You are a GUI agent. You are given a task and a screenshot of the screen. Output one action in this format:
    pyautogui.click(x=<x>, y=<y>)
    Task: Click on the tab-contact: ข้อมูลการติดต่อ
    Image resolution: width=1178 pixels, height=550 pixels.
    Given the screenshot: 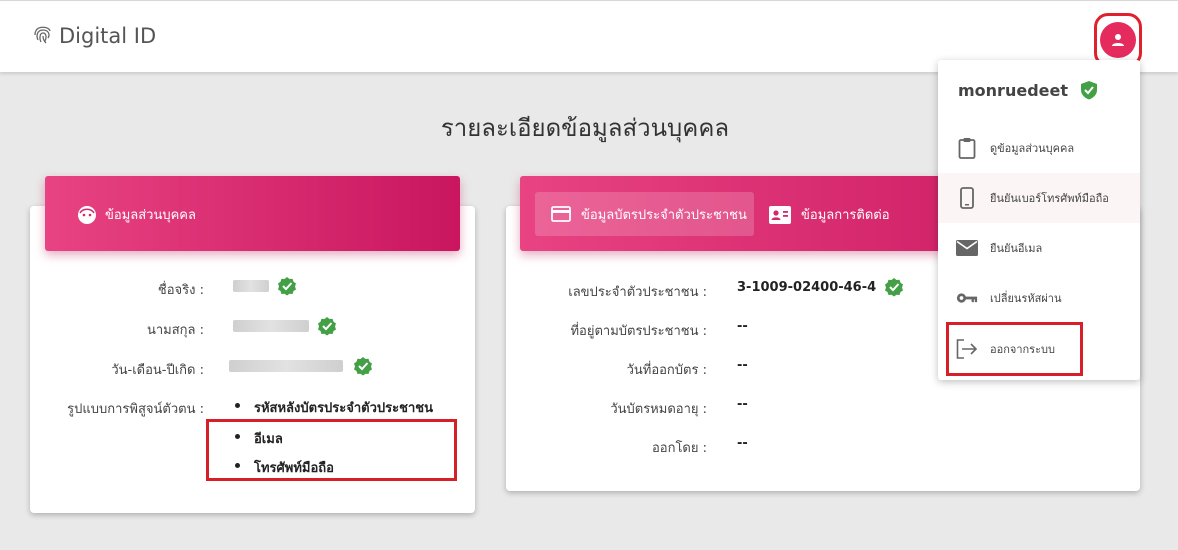 What is the action you would take?
    pyautogui.click(x=829, y=214)
    